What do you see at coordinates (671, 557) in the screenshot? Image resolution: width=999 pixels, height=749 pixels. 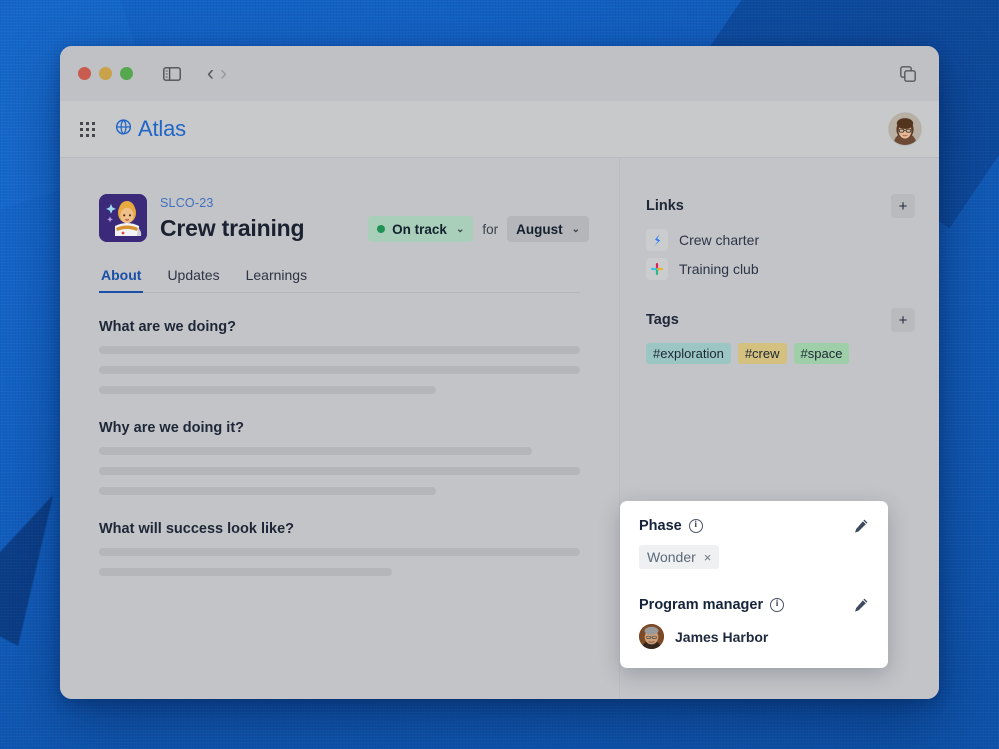 I see `phase-chip-label: Wonder` at bounding box center [671, 557].